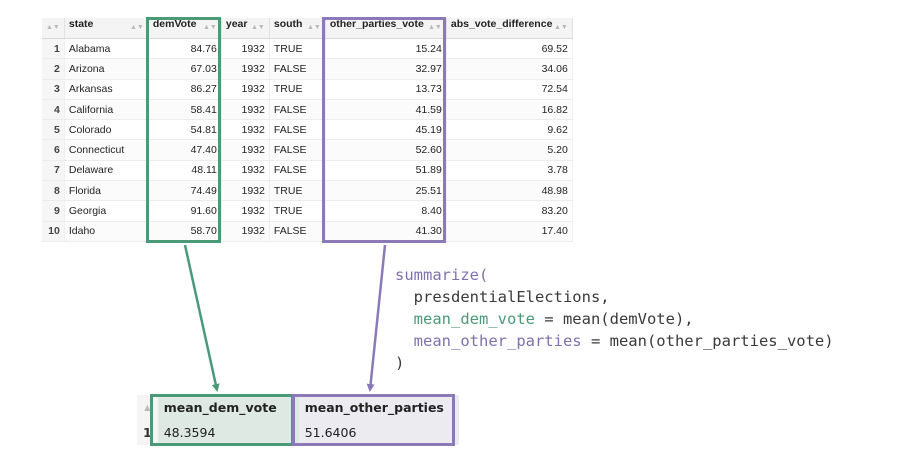 Image resolution: width=921 pixels, height=457 pixels. Describe the element at coordinates (442, 275) in the screenshot. I see `code-line-summarize: summarize(` at that location.